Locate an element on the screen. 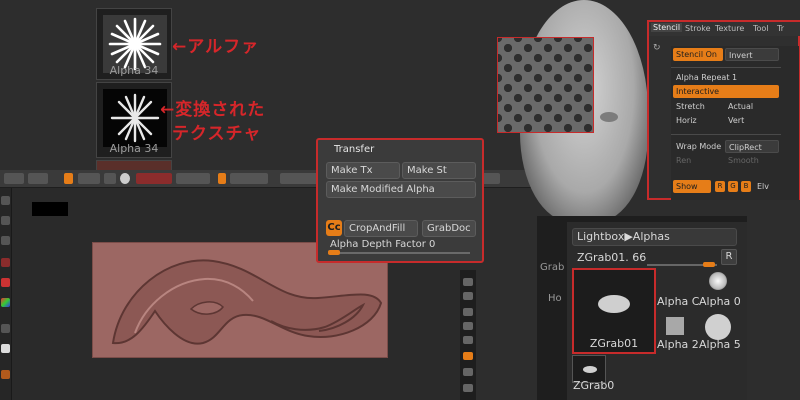 Image resolution: width=800 pixels, height=400 pixels. zgrab-mini-caption: ZGrab0 is located at coordinates (594, 385).